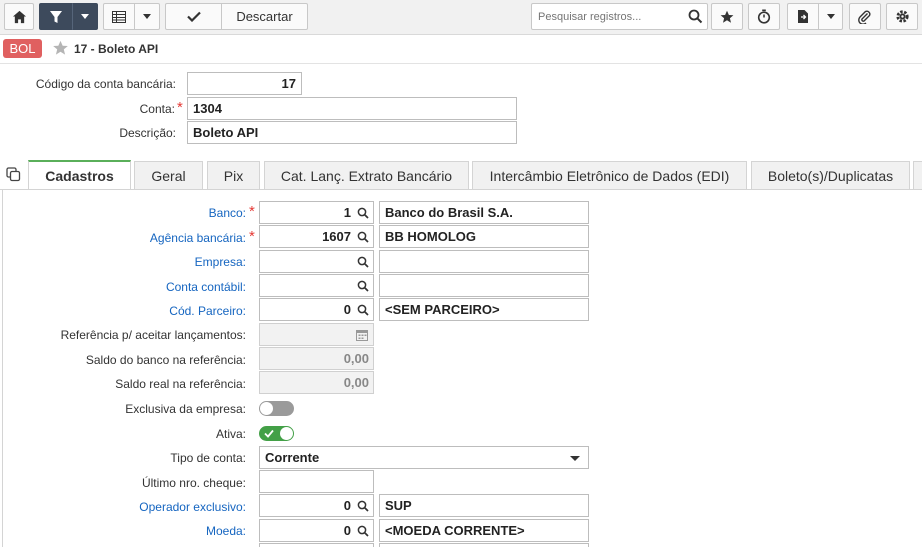 This screenshot has height=547, width=922. I want to click on table-icon, so click(119, 16).